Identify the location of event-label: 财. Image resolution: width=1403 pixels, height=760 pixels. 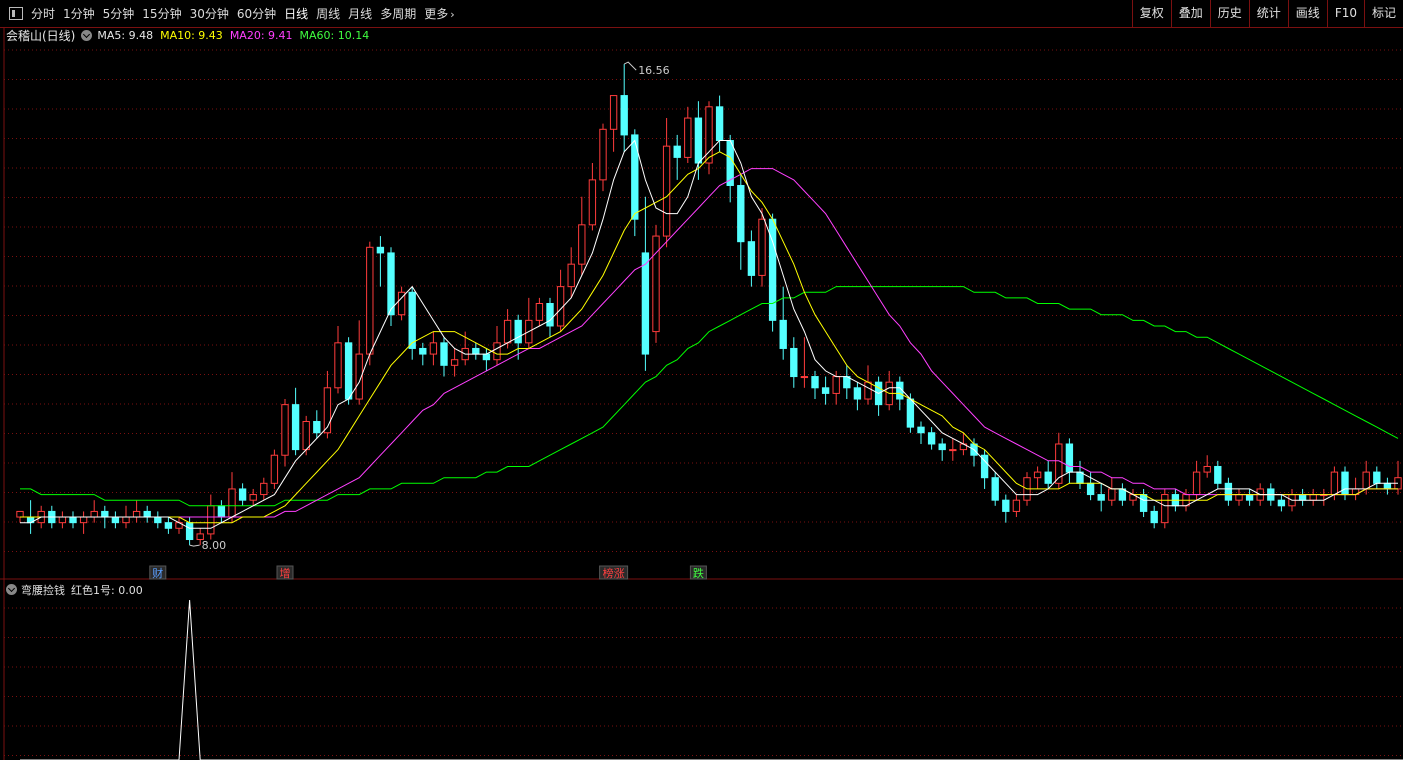
(157, 573).